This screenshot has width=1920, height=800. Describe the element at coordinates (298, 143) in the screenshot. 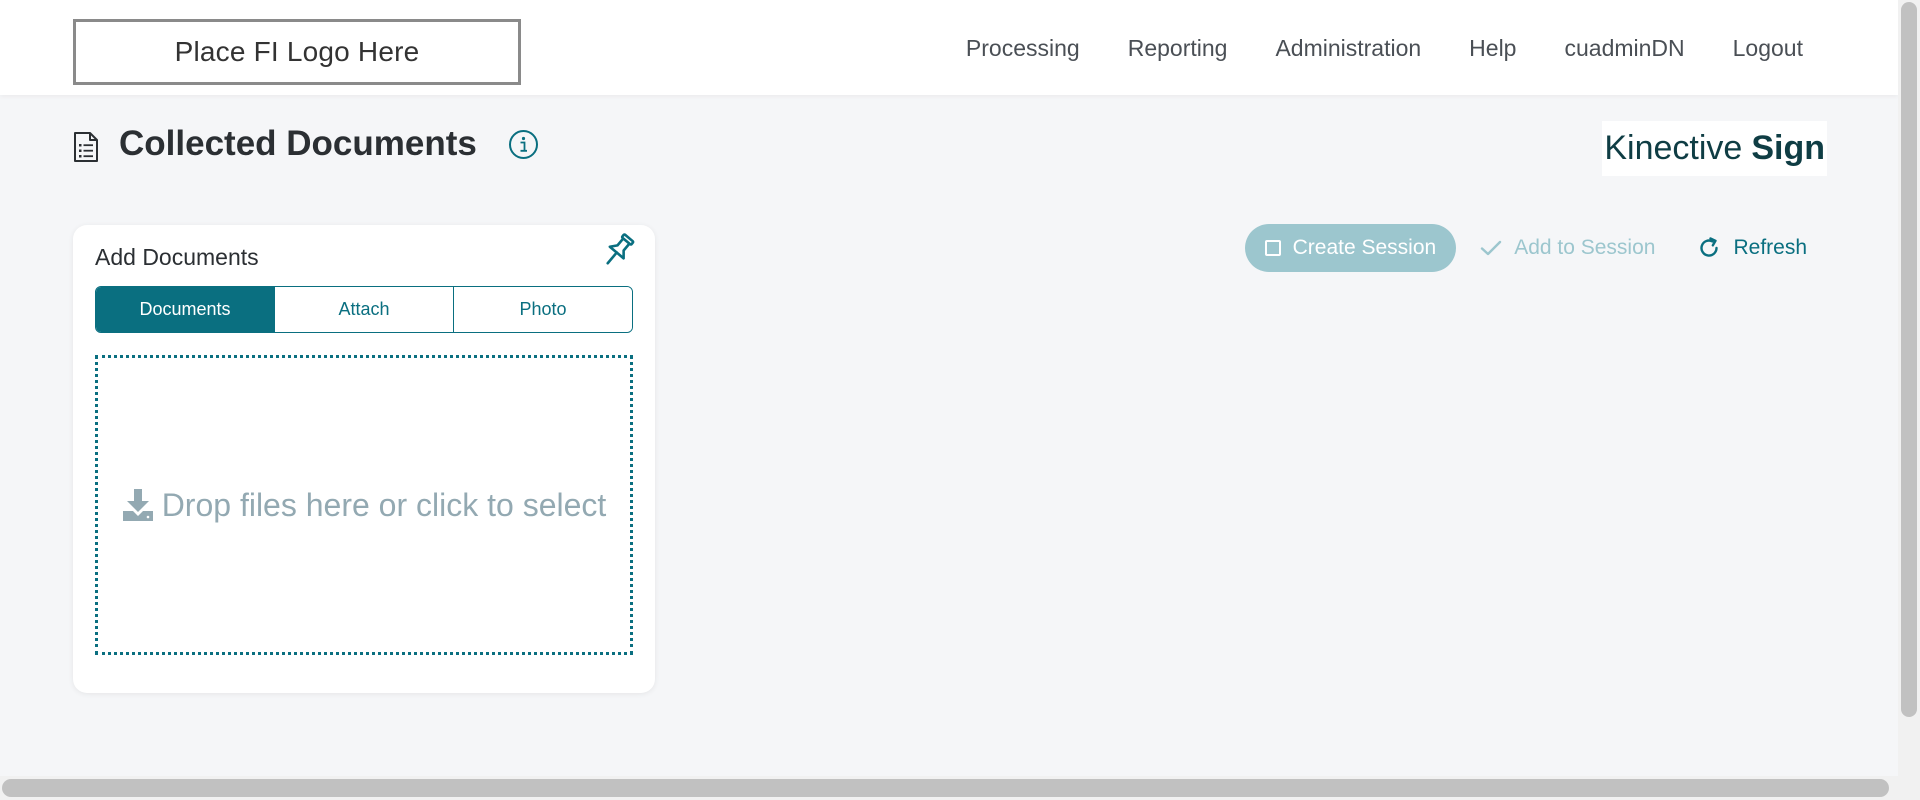

I see `page-title: Collected Documents` at that location.